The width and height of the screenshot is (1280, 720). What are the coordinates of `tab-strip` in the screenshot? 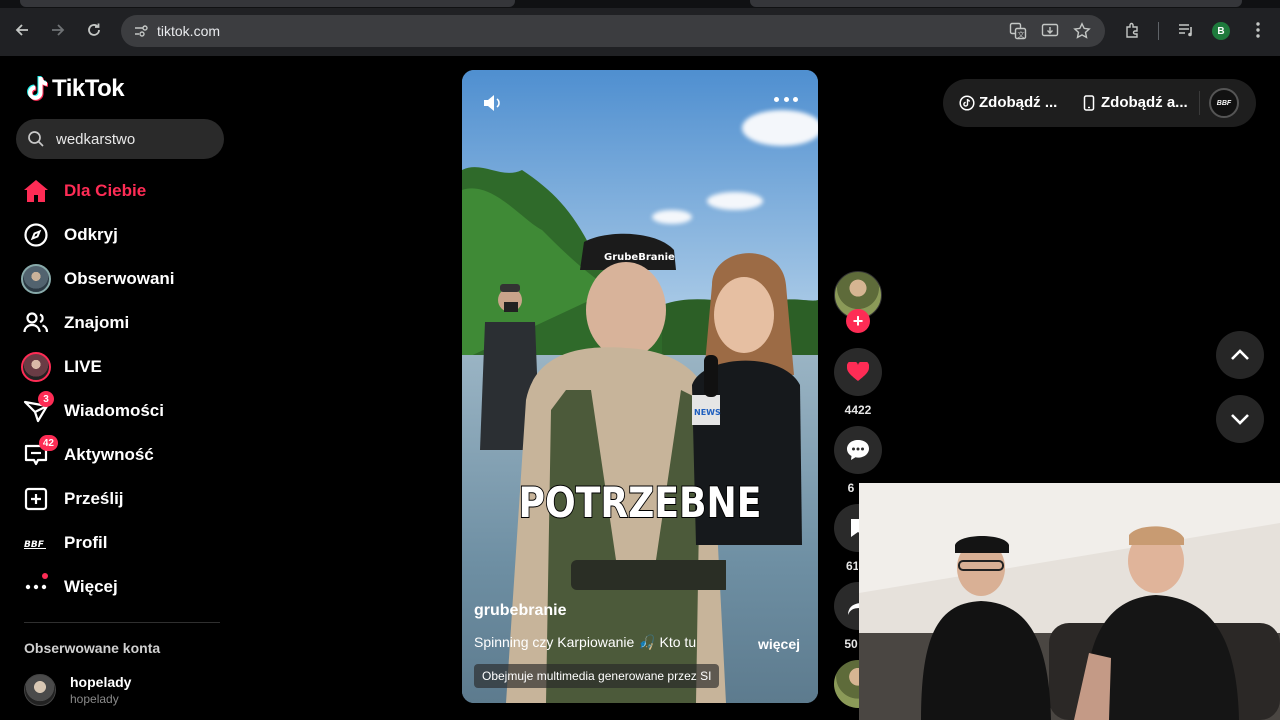 It's located at (640, 4).